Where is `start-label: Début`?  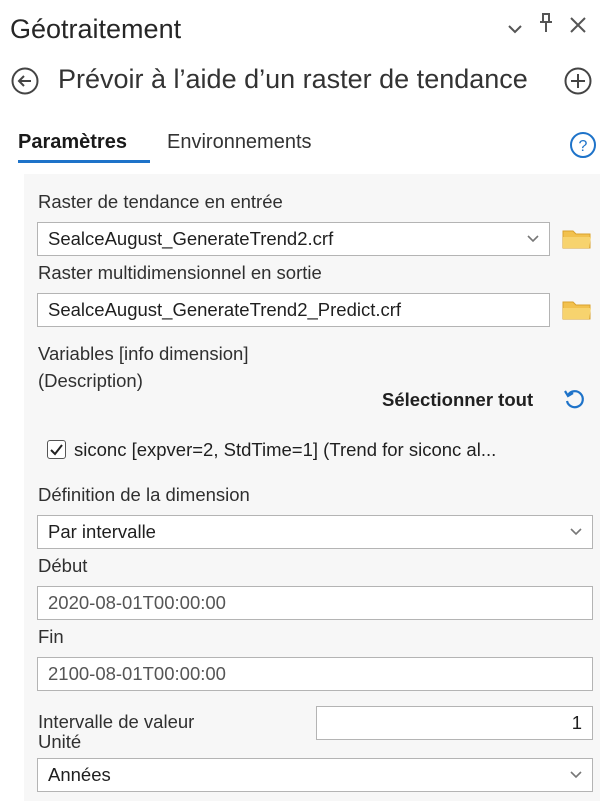
start-label: Début is located at coordinates (63, 565).